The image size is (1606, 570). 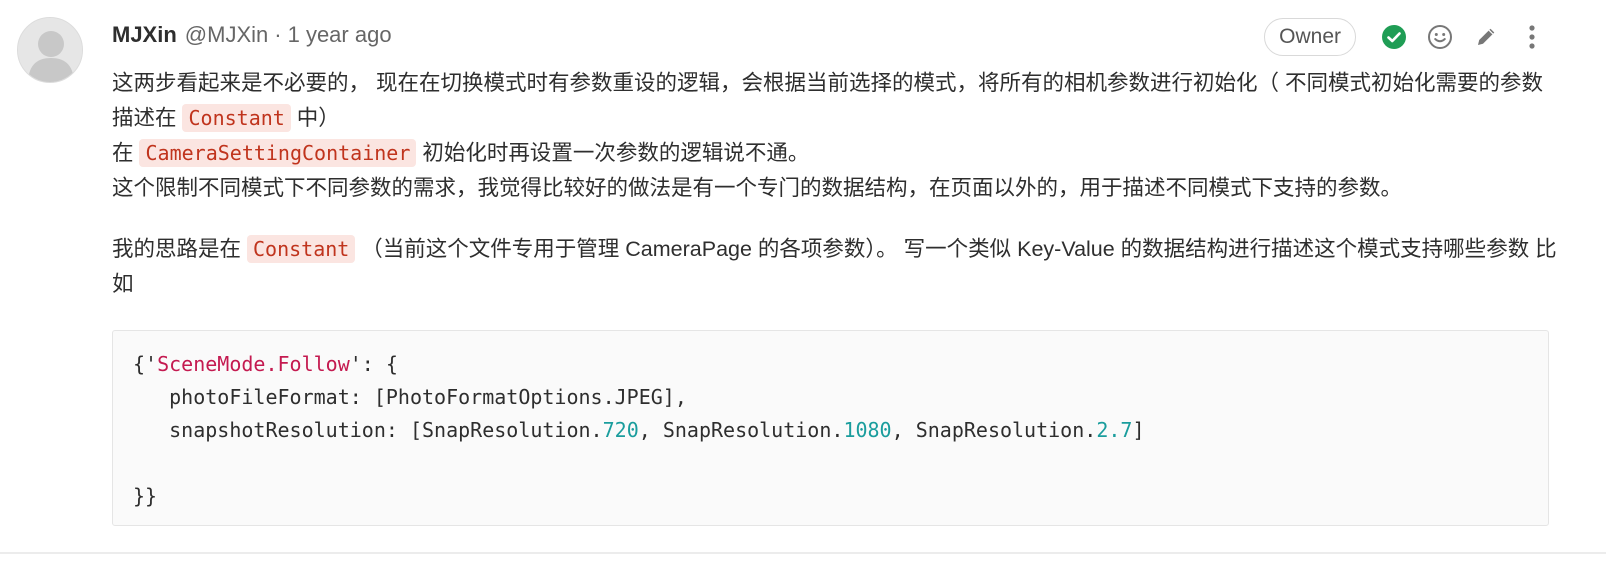 I want to click on note-header: MJXin @MJXin · 1 year ago, so click(x=252, y=35).